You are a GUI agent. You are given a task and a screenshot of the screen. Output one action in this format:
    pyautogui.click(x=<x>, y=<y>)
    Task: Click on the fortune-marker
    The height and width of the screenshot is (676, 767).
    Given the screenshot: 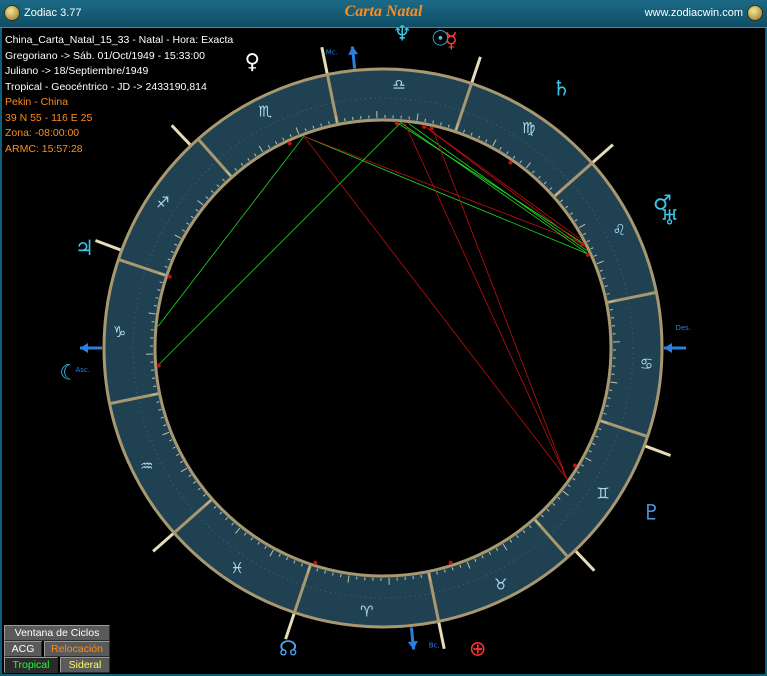 What is the action you would take?
    pyautogui.click(x=450, y=562)
    